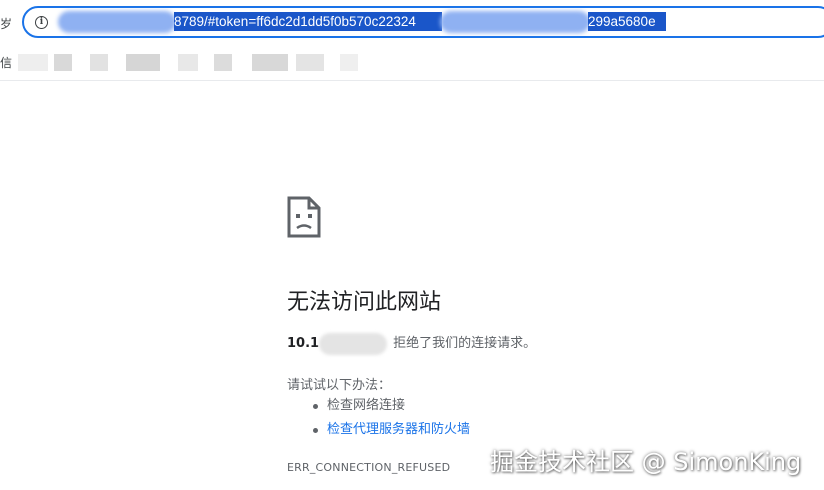 Image resolution: width=824 pixels, height=490 pixels. What do you see at coordinates (6, 24) in the screenshot?
I see `toolbar-edge-char: 岁` at bounding box center [6, 24].